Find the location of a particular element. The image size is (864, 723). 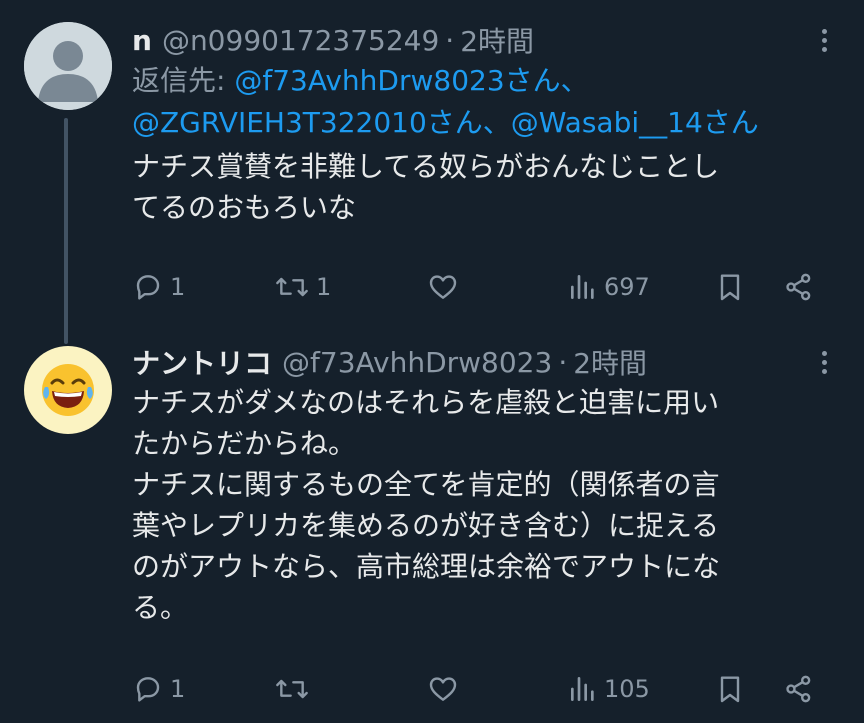

reply-to-line-2: @ZGRVIEH3T322010さん、@Wasabi__14さん is located at coordinates (488, 123).